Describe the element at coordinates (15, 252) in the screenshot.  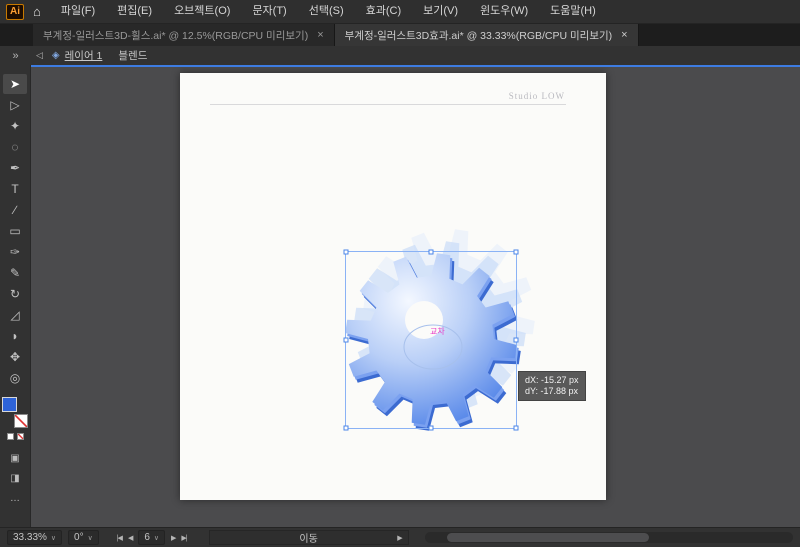
I see `paintbrush-tool: ✑` at that location.